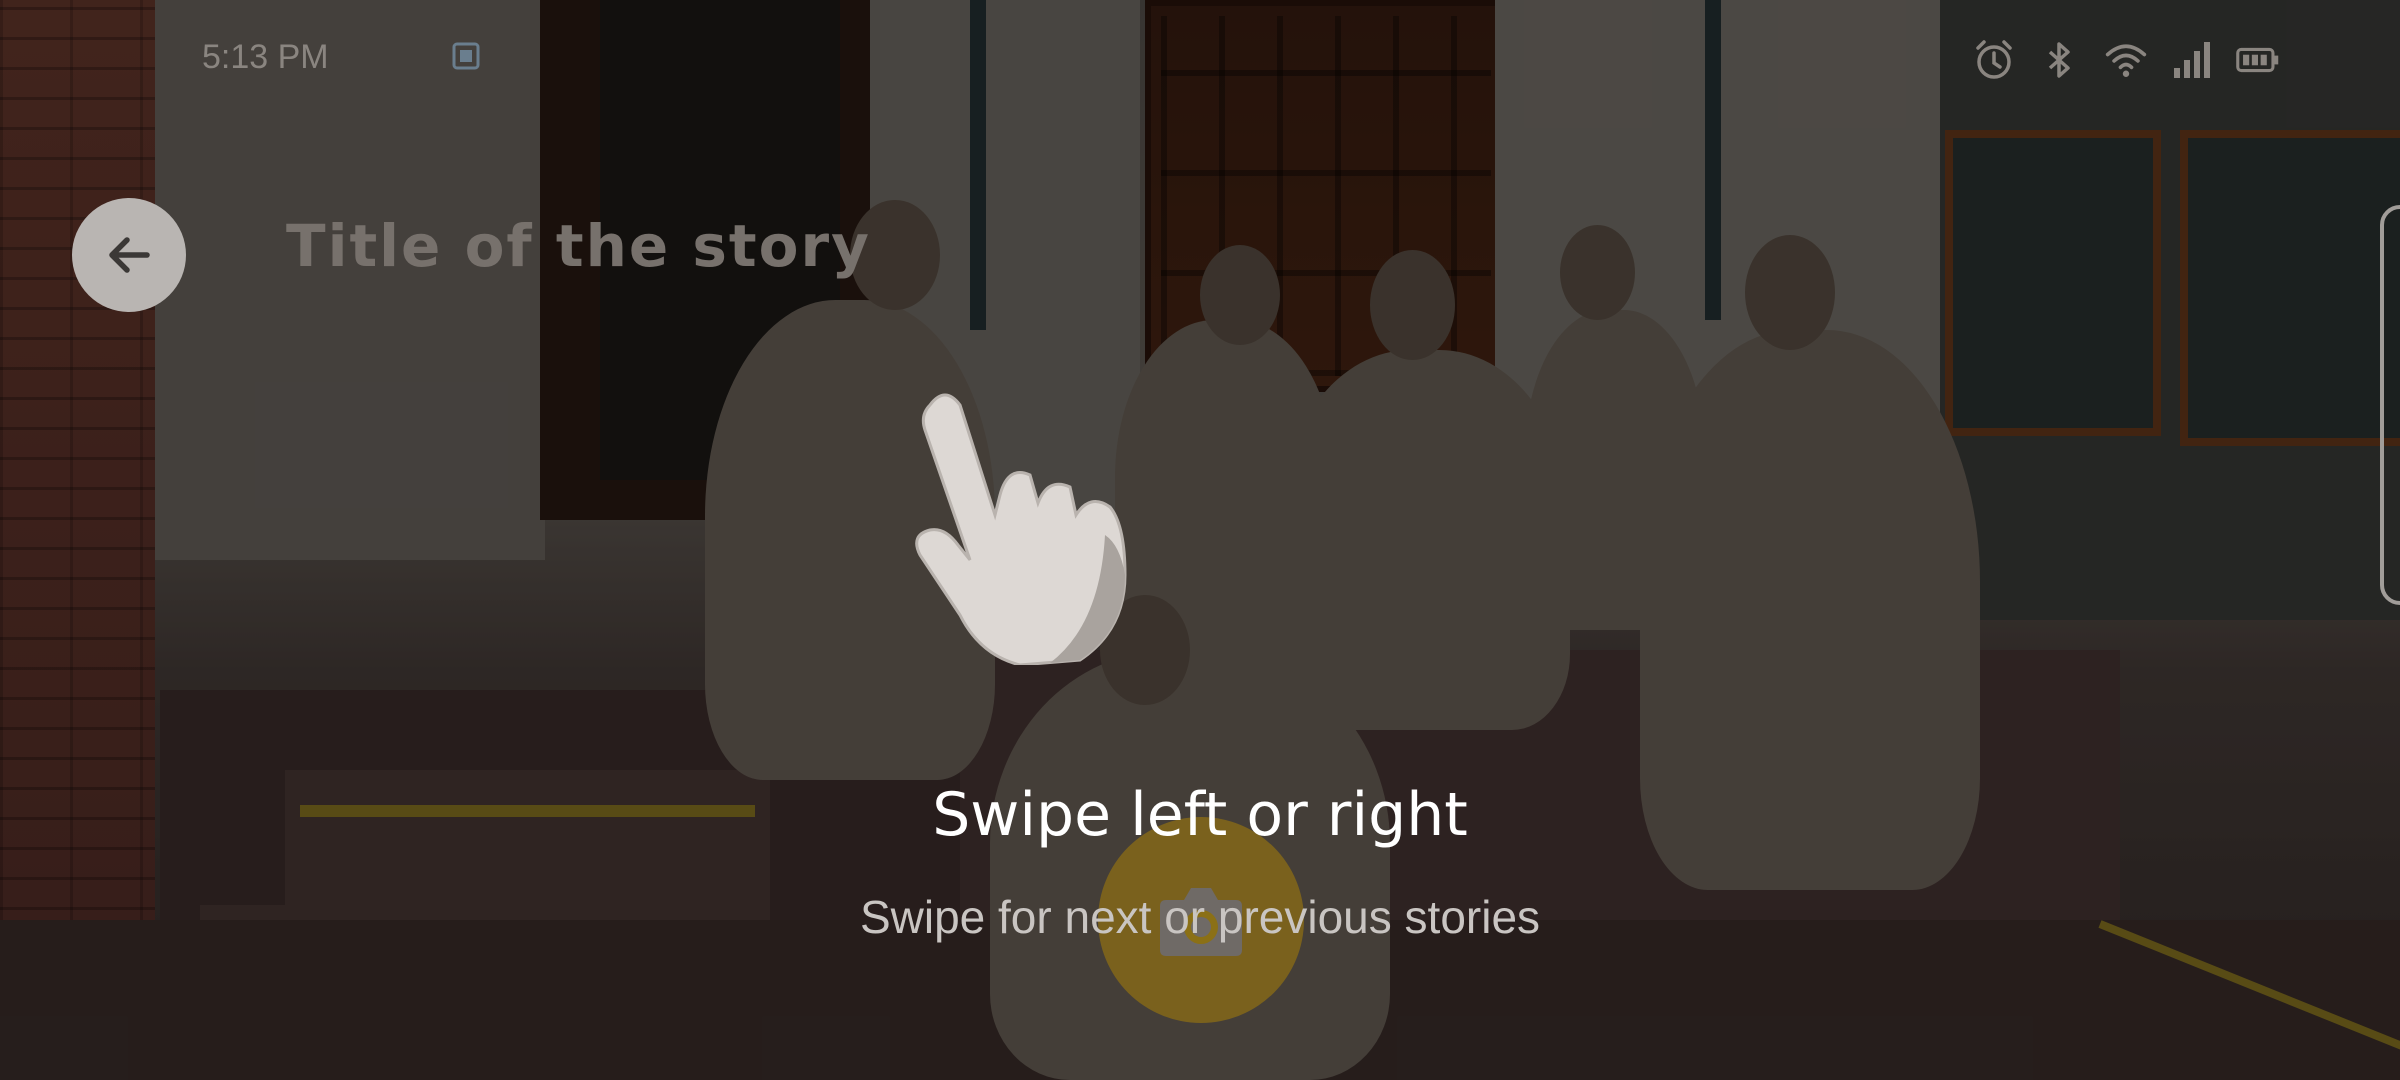  Describe the element at coordinates (1994, 60) in the screenshot. I see `alarm-icon` at that location.